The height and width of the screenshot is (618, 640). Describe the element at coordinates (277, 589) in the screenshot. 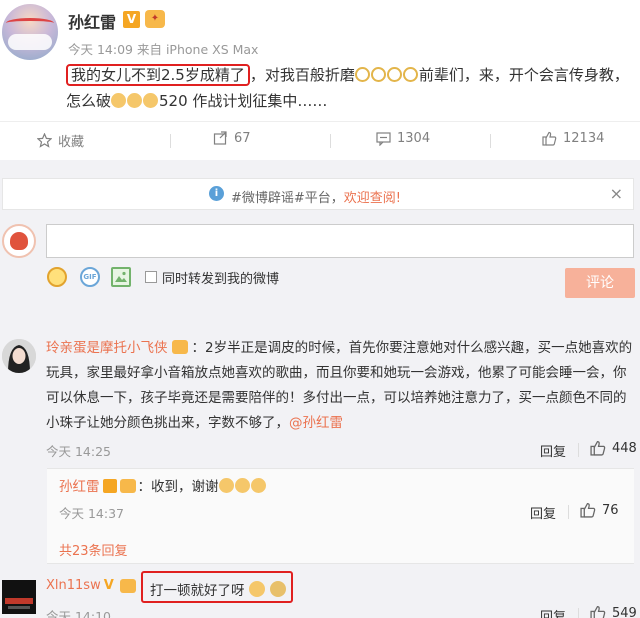

I see `doge-emoji-icon` at that location.